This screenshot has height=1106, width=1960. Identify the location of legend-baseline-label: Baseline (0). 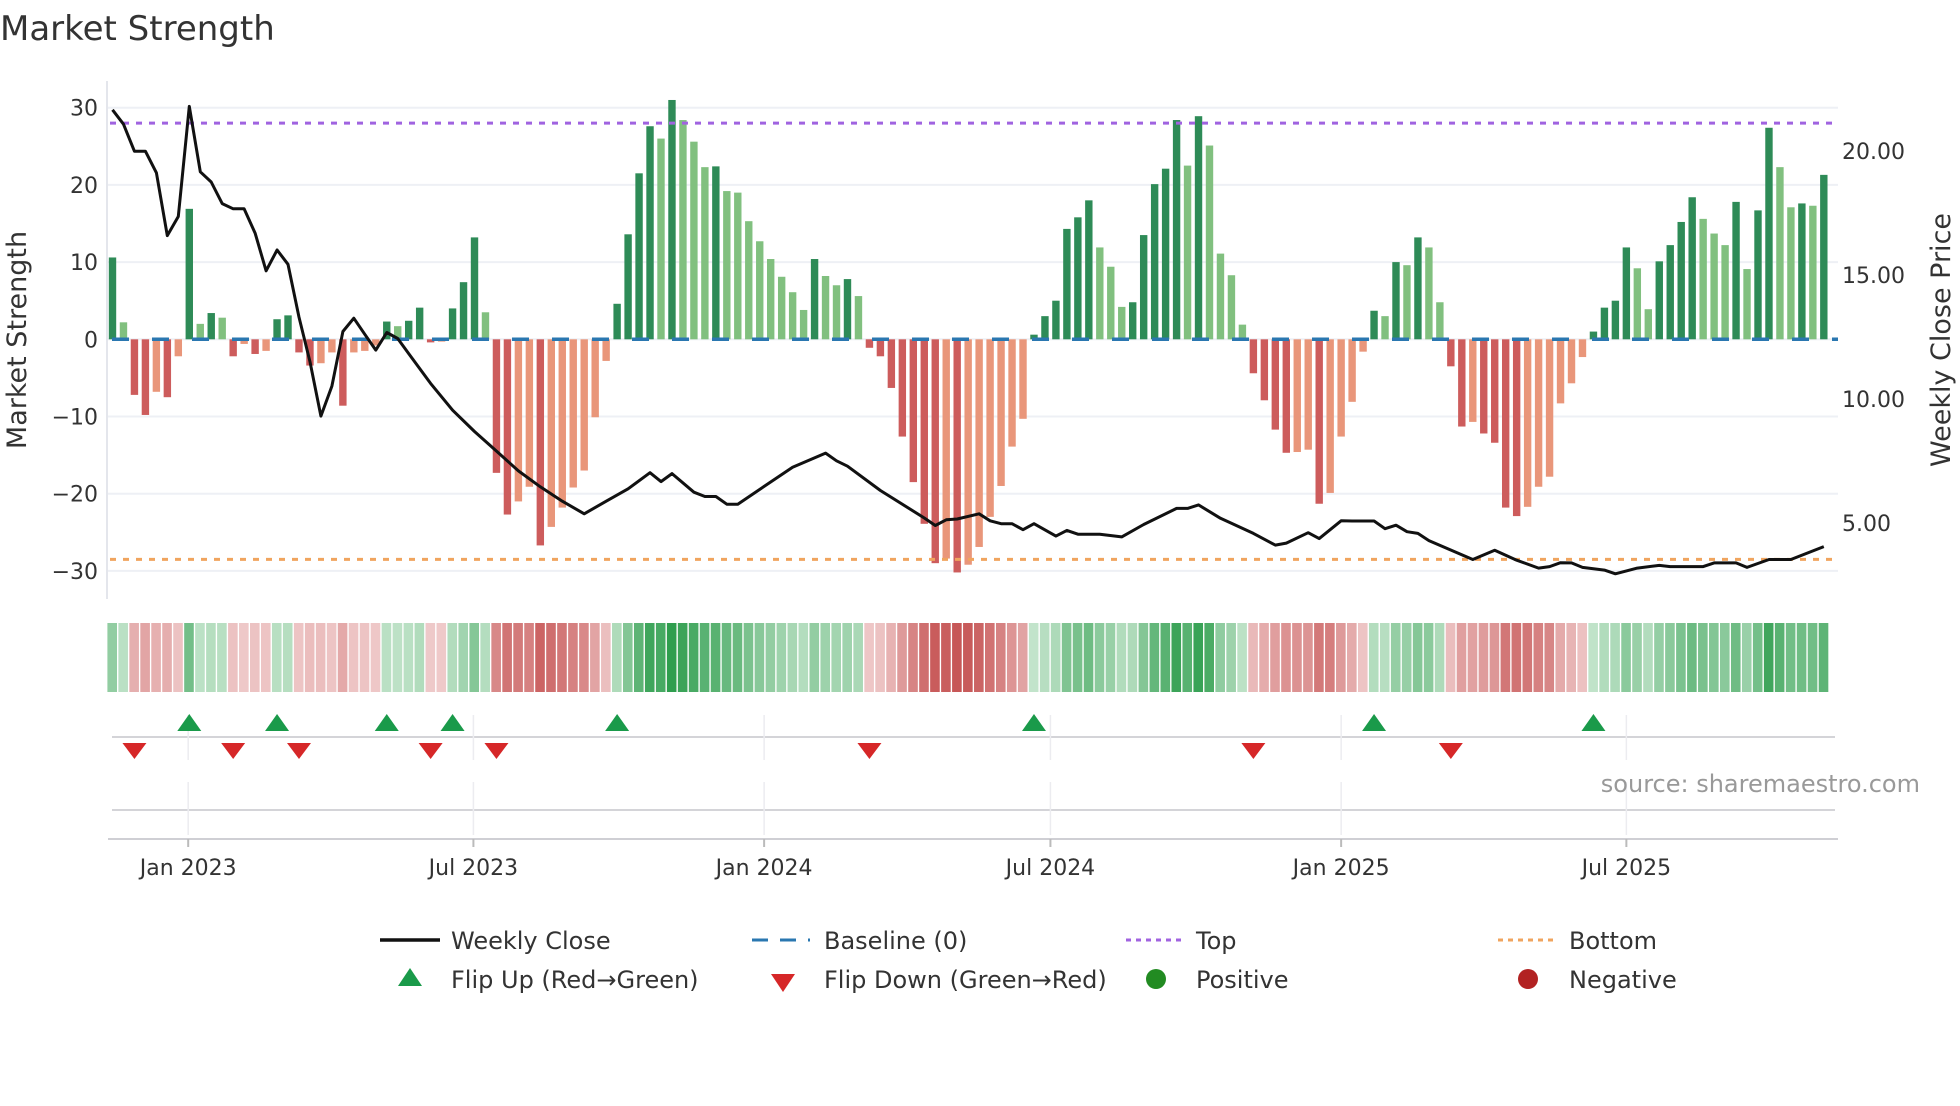
(895, 941).